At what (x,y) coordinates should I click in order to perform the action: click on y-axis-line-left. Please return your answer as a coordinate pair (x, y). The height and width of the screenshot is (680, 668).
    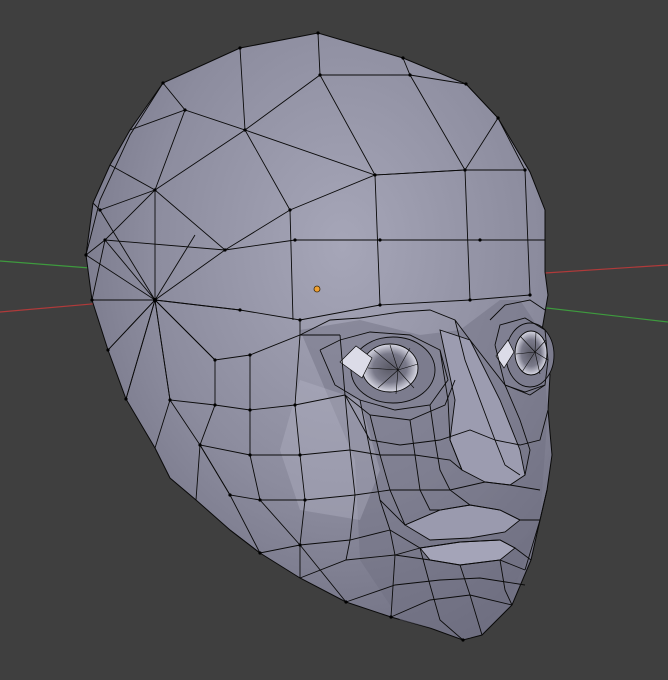
    Looking at the image, I should click on (45, 264).